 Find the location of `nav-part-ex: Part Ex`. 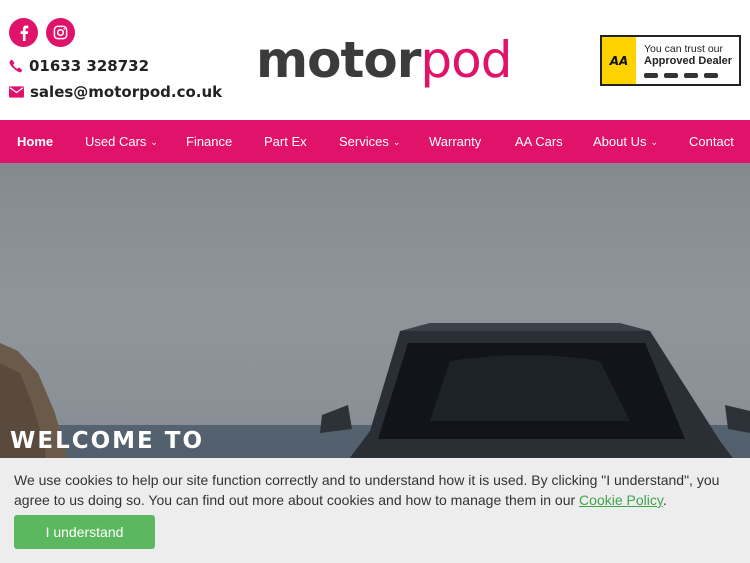

nav-part-ex: Part Ex is located at coordinates (285, 141).